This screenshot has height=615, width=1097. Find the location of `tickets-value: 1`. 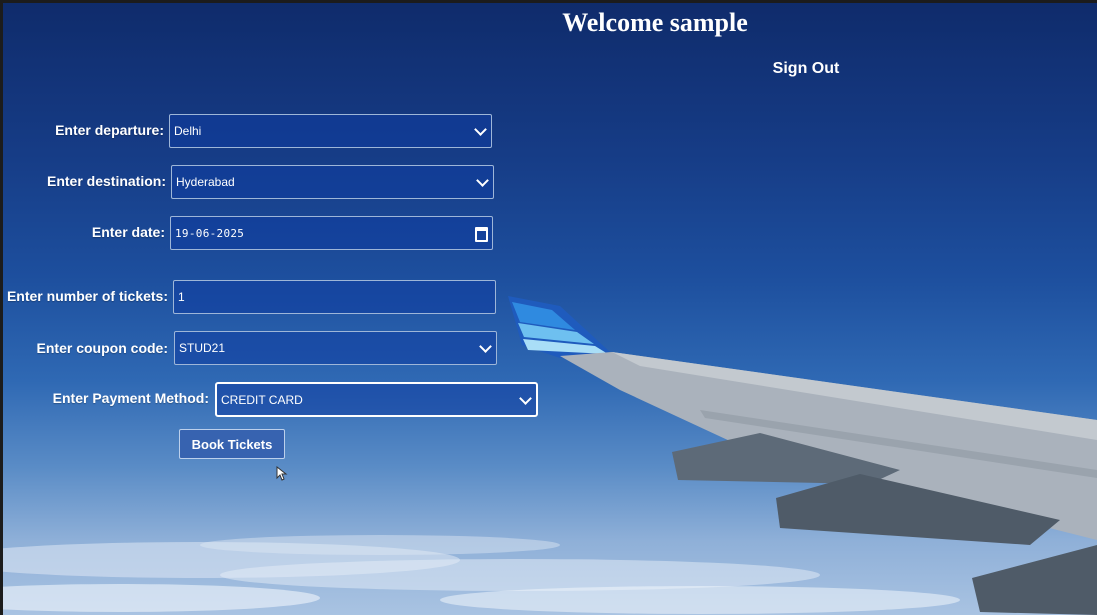

tickets-value: 1 is located at coordinates (181, 297).